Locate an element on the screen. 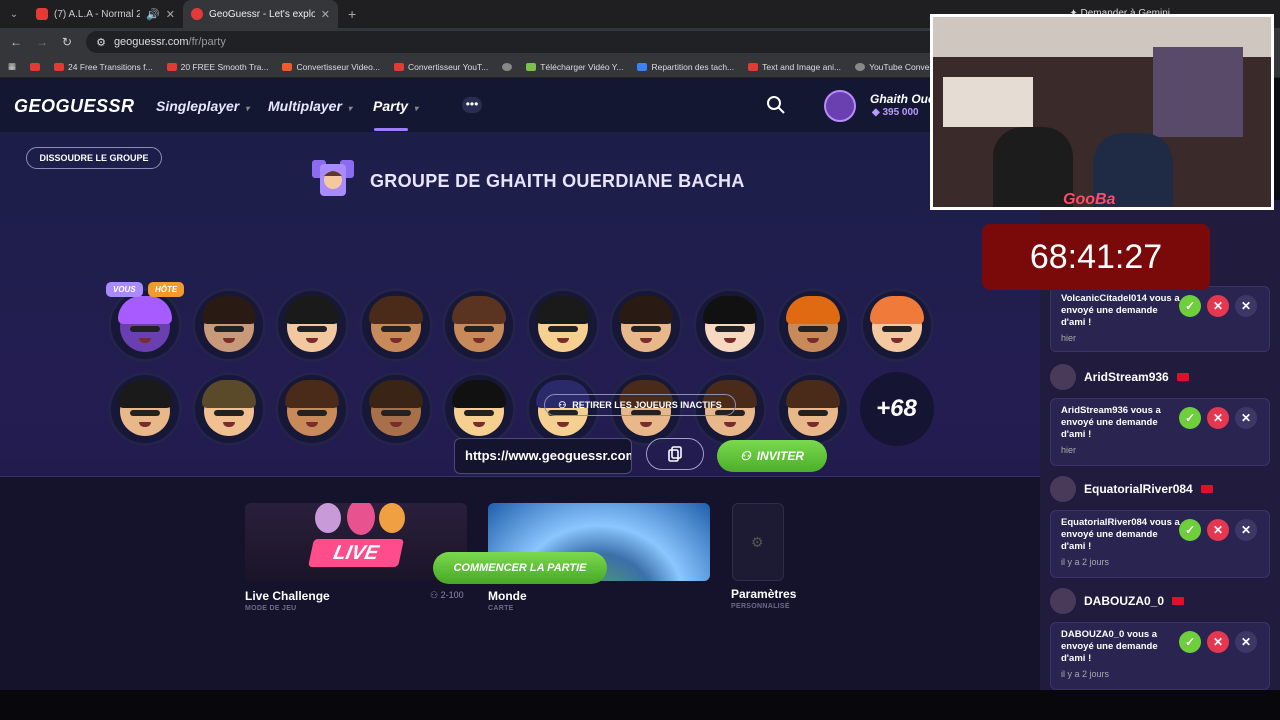 The height and width of the screenshot is (720, 1280). taskbar is located at coordinates (640, 705).